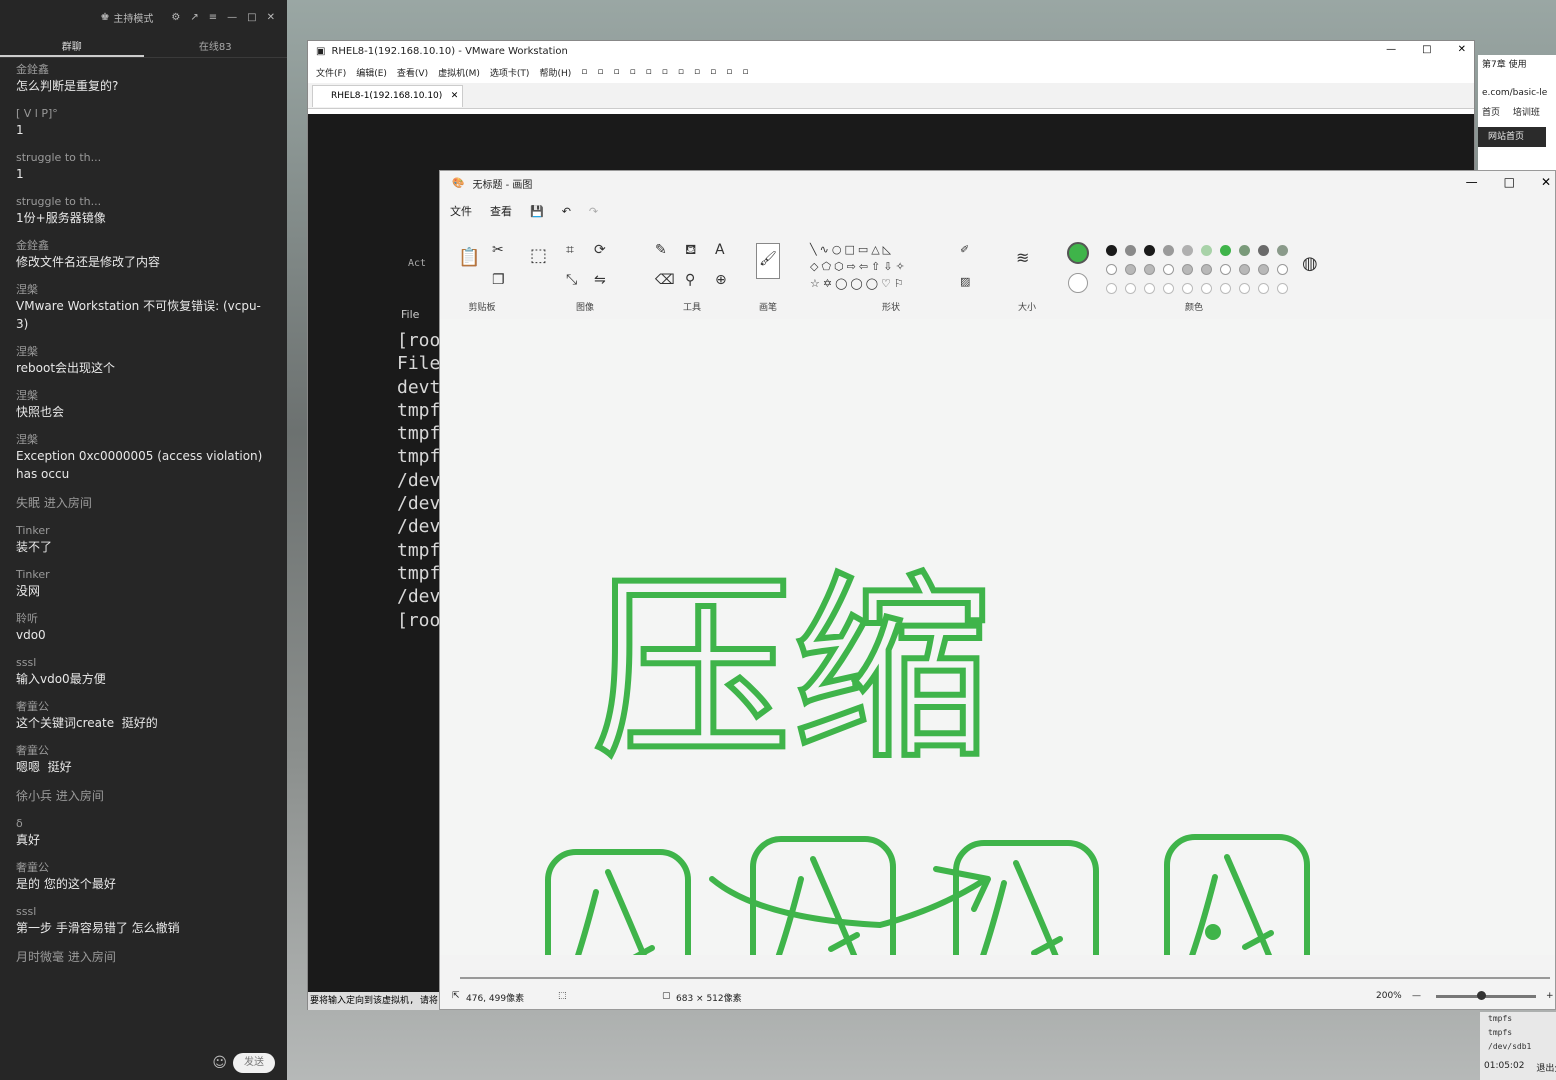 The width and height of the screenshot is (1556, 1080). What do you see at coordinates (745, 72) in the screenshot?
I see `stretch-icon: ▫` at bounding box center [745, 72].